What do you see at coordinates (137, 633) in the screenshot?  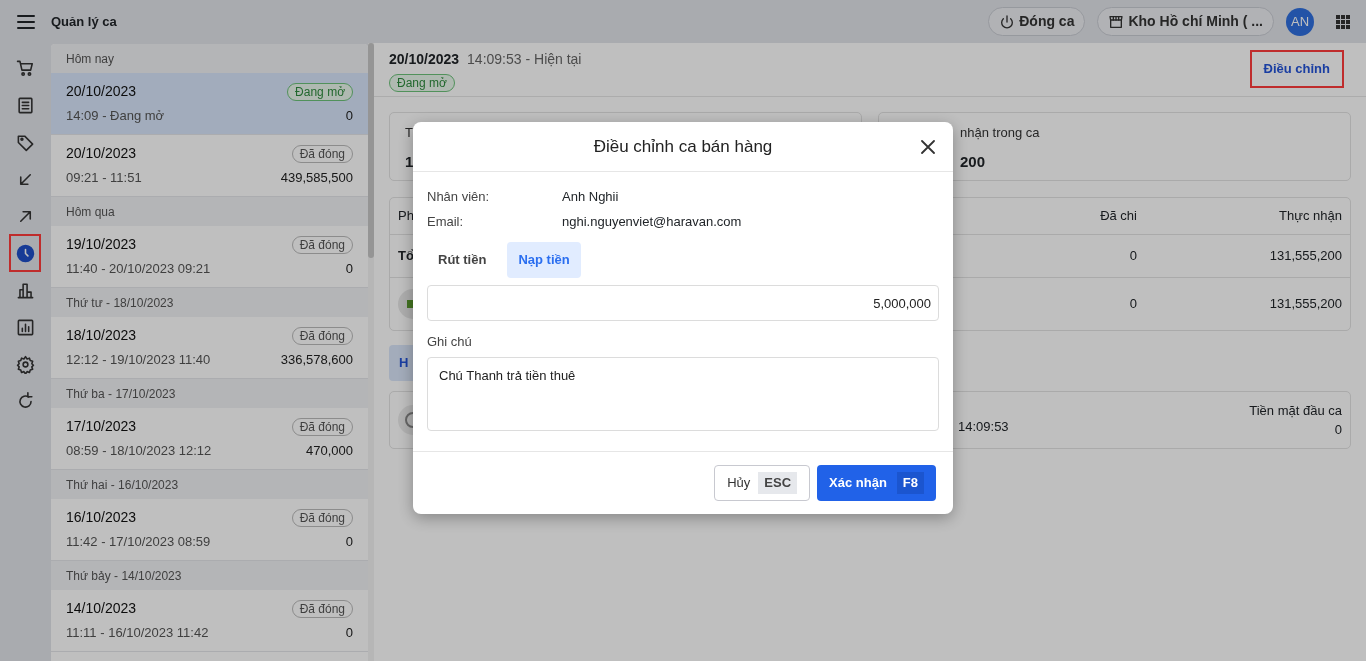 I see `shift-time: 11:11 - 16/10/2023 11:42` at bounding box center [137, 633].